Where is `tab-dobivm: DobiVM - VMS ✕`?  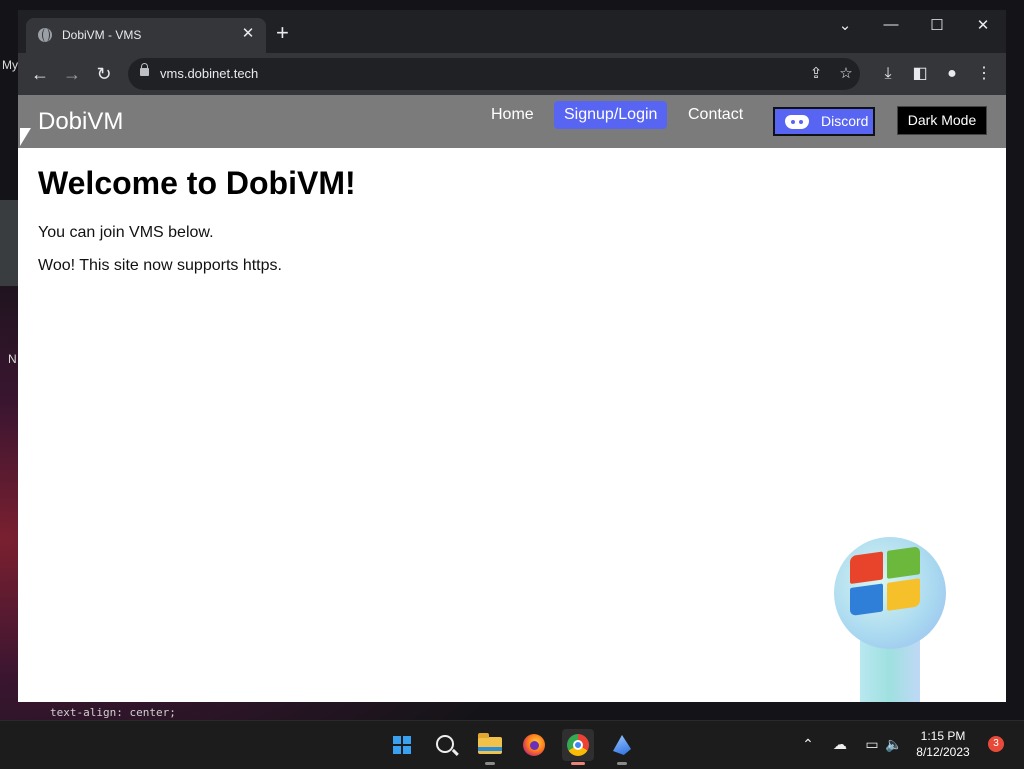 tab-dobivm: DobiVM - VMS ✕ is located at coordinates (146, 35).